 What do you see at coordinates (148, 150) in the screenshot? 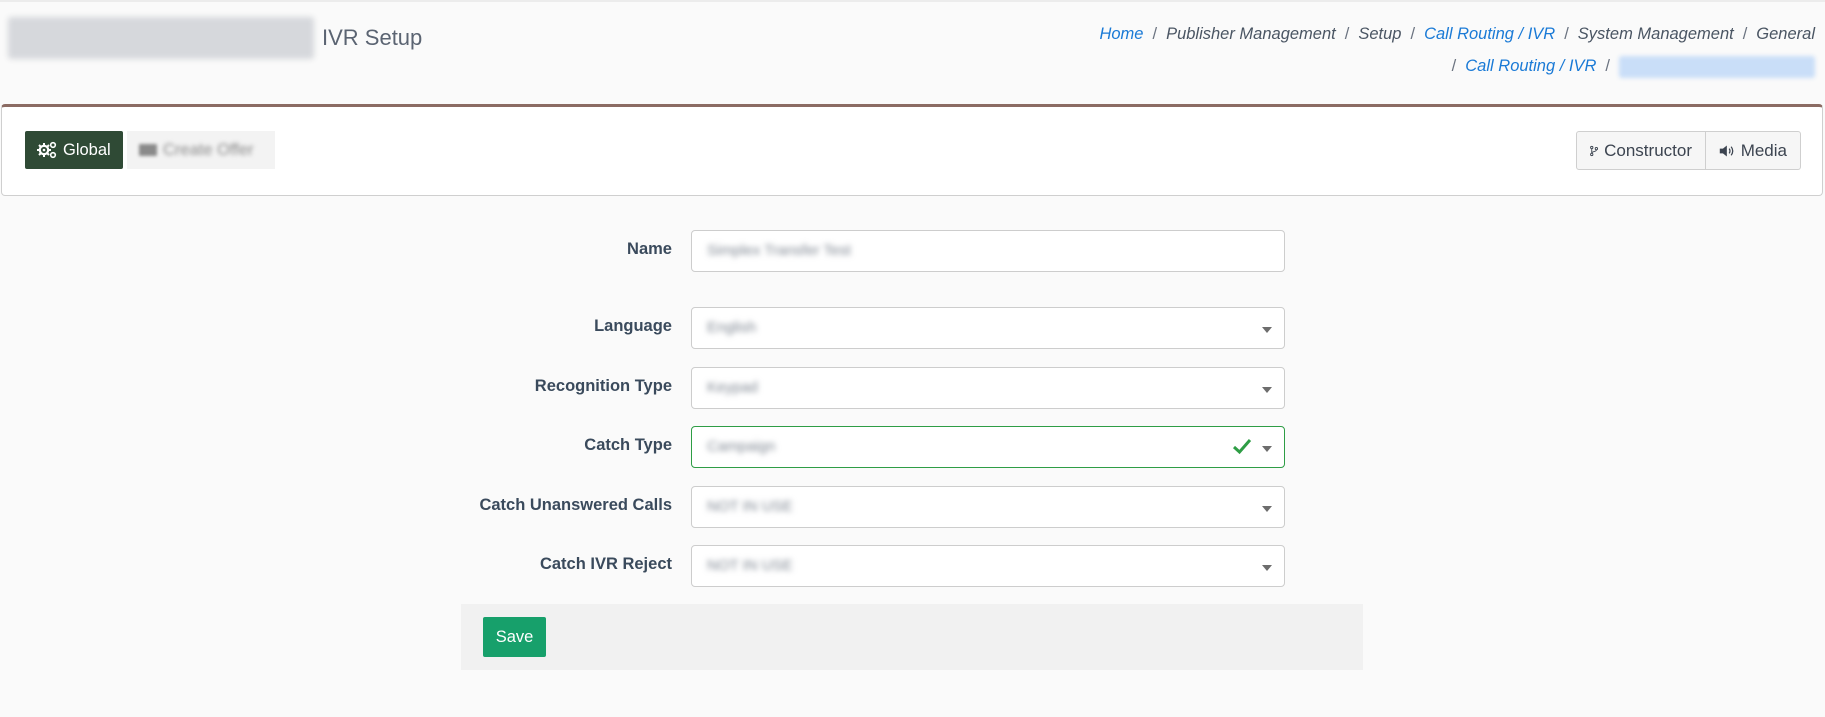
I see `offer-icon` at bounding box center [148, 150].